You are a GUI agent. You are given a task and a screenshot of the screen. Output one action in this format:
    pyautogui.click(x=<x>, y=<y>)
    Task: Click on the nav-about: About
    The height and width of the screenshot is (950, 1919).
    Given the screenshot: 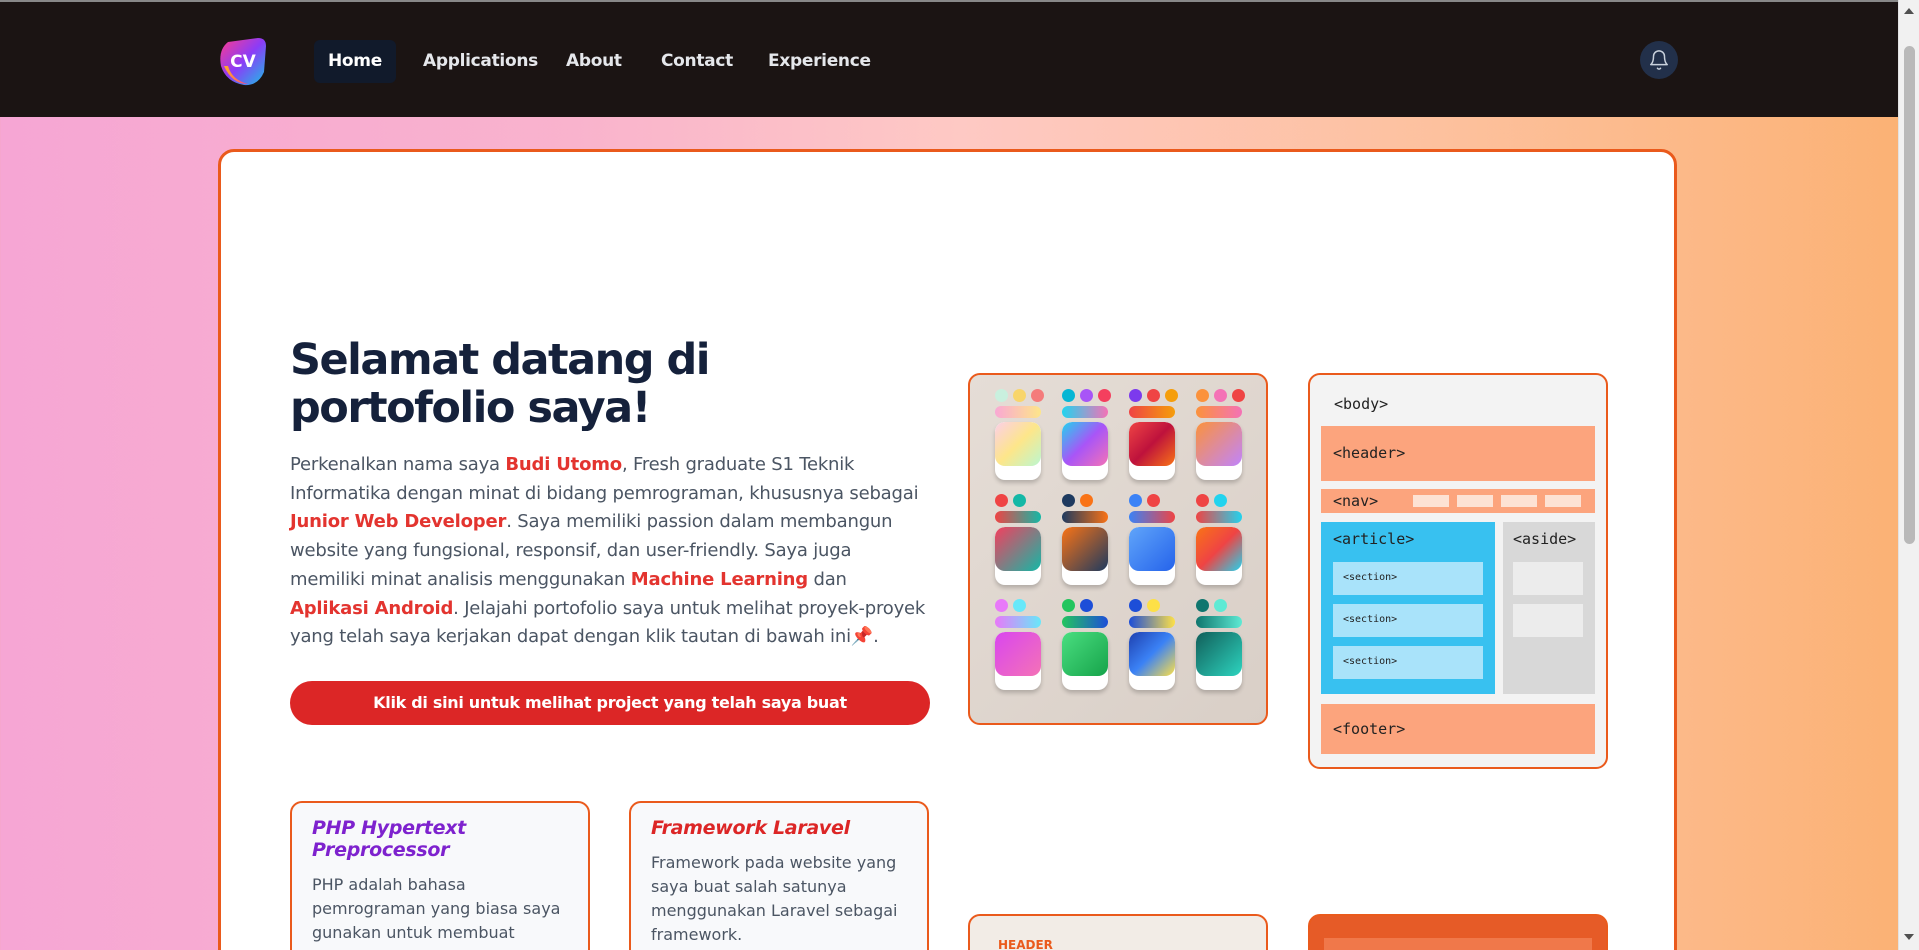 What is the action you would take?
    pyautogui.click(x=594, y=61)
    